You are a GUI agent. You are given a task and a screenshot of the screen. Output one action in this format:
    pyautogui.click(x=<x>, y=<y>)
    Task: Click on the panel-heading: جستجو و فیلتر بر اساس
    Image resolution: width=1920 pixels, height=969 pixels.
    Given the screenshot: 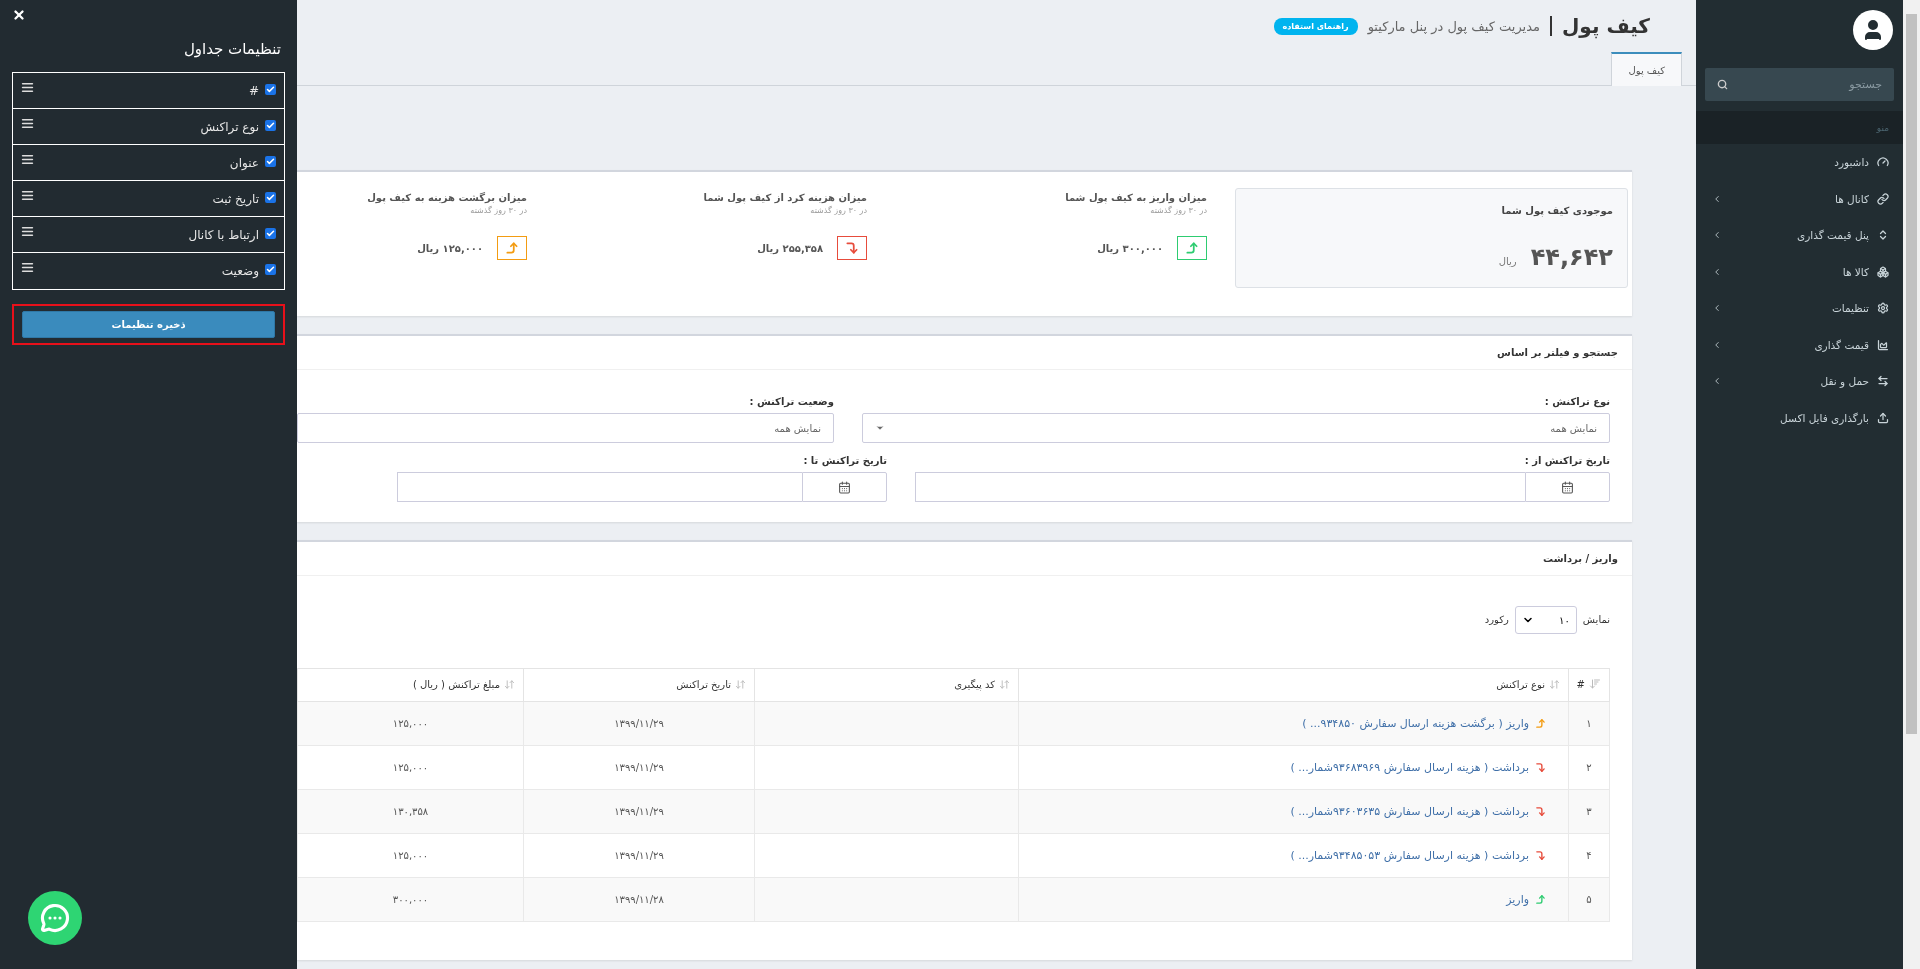 What is the action you would take?
    pyautogui.click(x=1557, y=352)
    